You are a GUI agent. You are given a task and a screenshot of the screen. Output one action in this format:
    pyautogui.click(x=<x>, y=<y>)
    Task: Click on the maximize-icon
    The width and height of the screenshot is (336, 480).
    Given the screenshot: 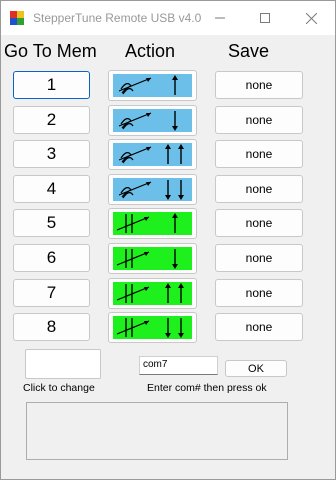 What is the action you would take?
    pyautogui.click(x=265, y=18)
    